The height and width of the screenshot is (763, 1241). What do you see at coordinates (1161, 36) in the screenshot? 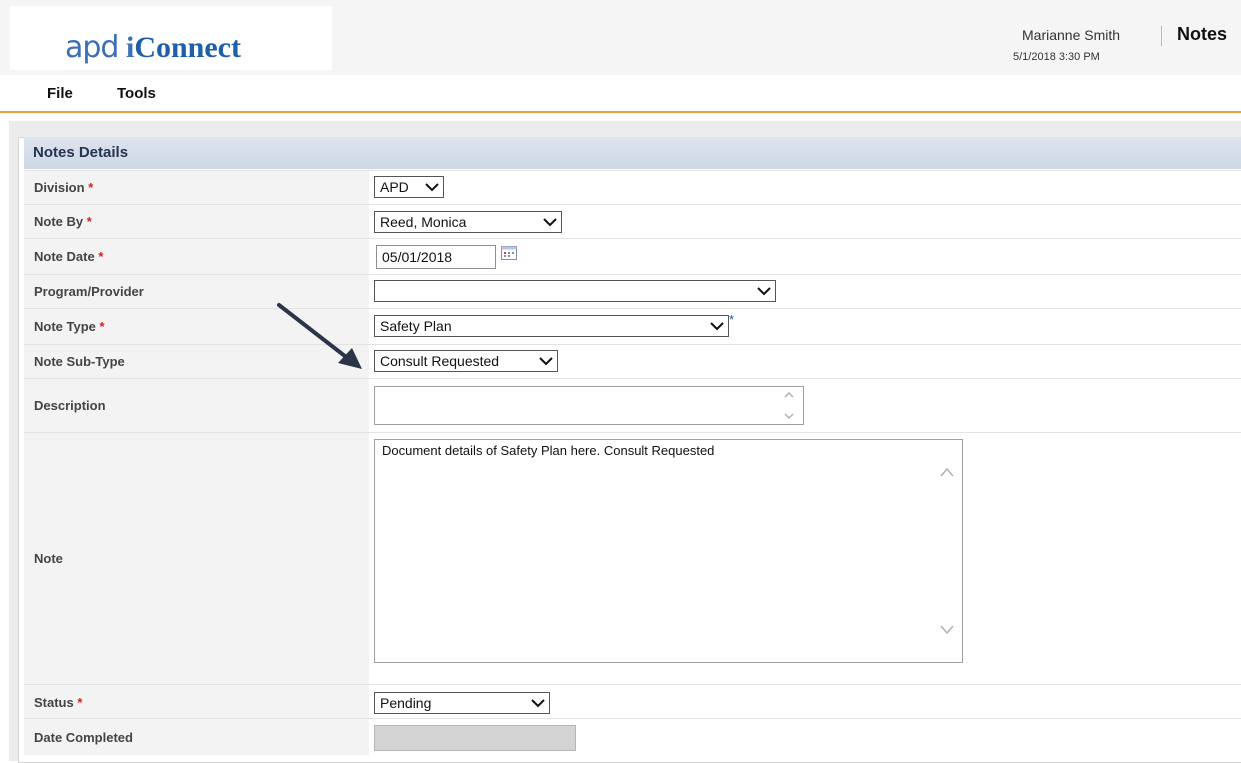
I see `header-divider` at bounding box center [1161, 36].